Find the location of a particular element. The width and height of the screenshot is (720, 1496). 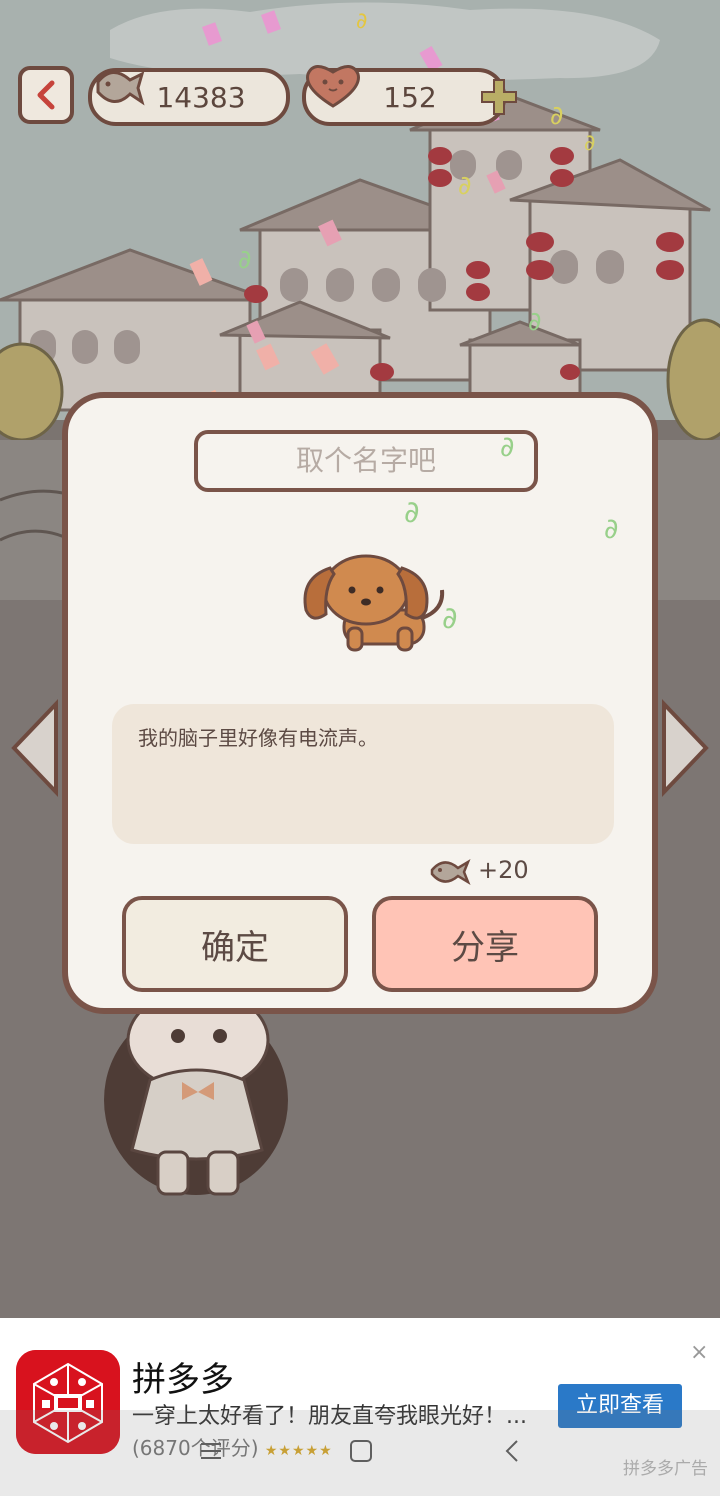

heart-counter: 152 is located at coordinates (409, 95).